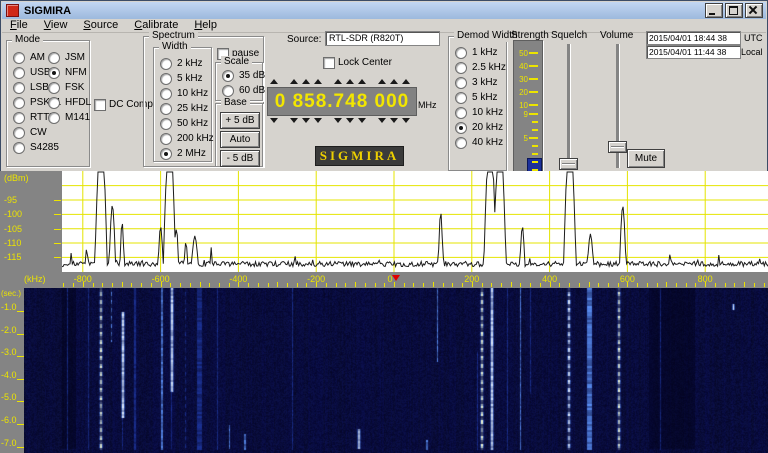 Image resolution: width=768 pixels, height=453 pixels. Describe the element at coordinates (9, 397) in the screenshot. I see `sec-tick-label: -5.0` at that location.